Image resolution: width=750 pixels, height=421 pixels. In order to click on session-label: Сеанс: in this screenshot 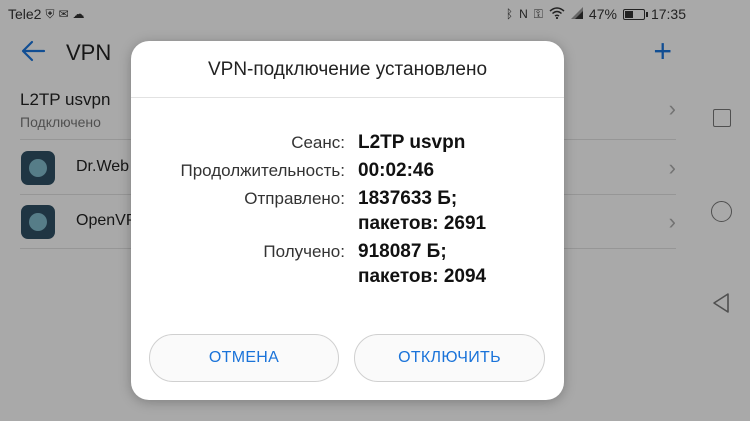, I will do `click(318, 142)`.